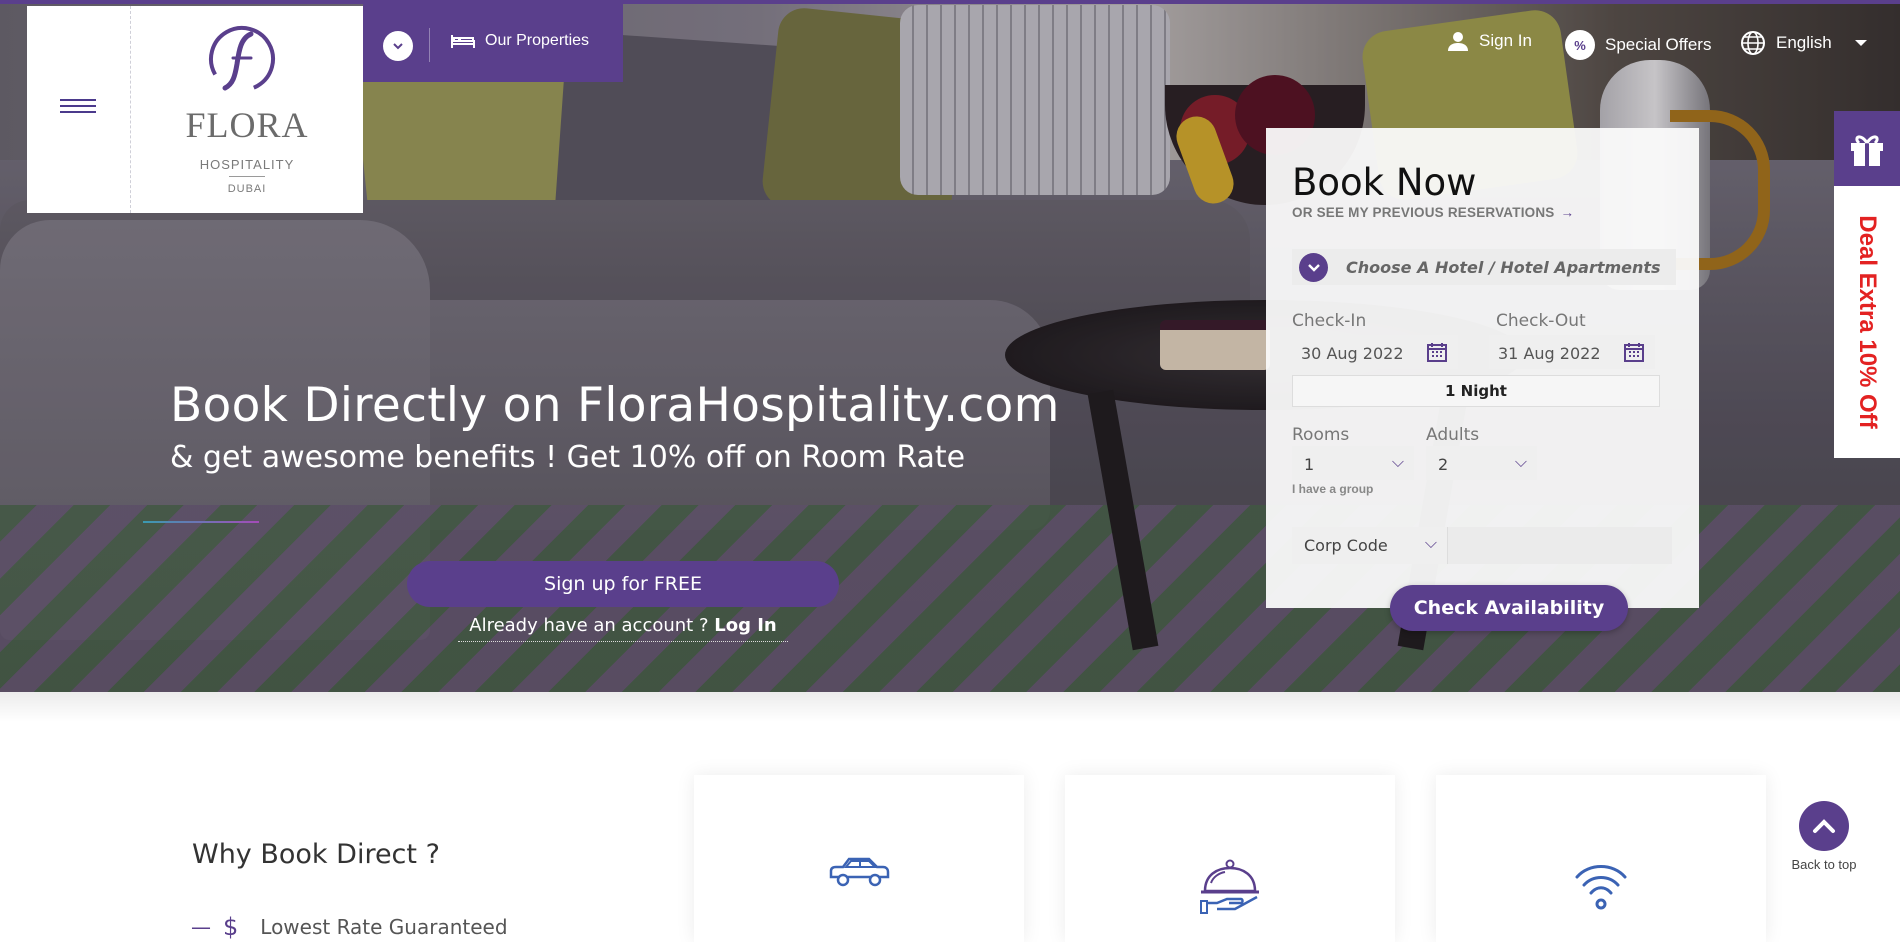 The width and height of the screenshot is (1900, 942). What do you see at coordinates (231, 927) in the screenshot?
I see `dollar-icon: $` at bounding box center [231, 927].